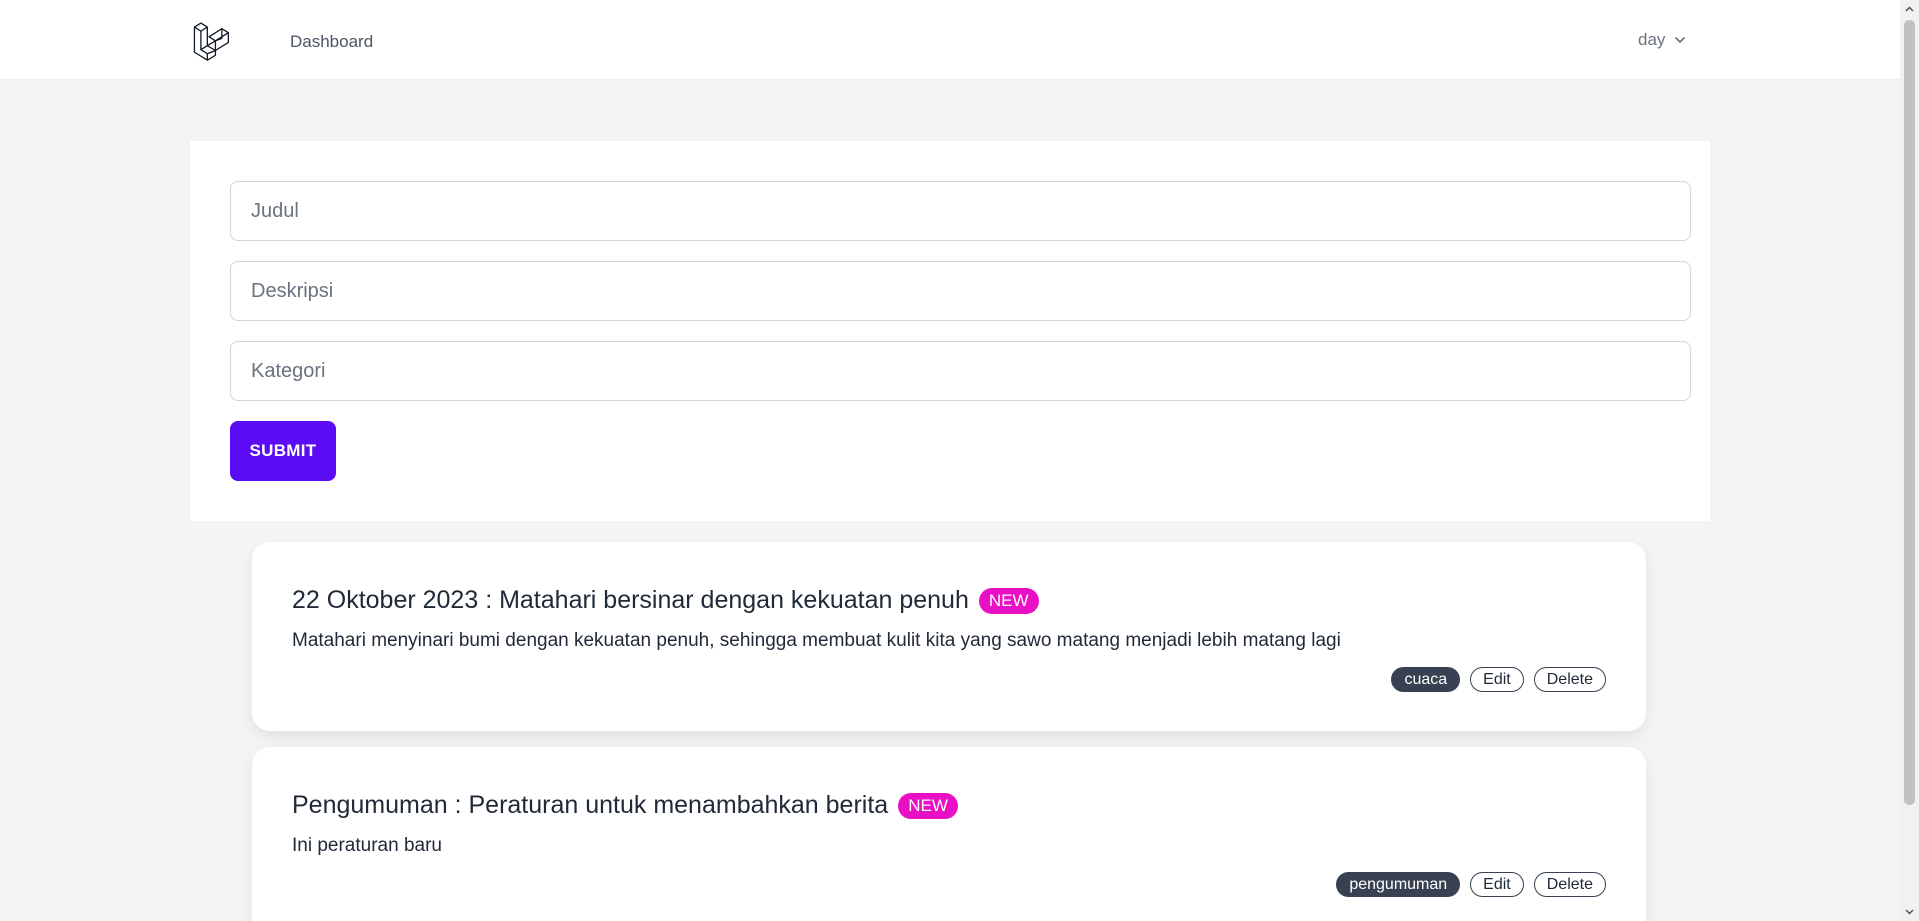 The height and width of the screenshot is (921, 1919). I want to click on description-input, so click(960, 291).